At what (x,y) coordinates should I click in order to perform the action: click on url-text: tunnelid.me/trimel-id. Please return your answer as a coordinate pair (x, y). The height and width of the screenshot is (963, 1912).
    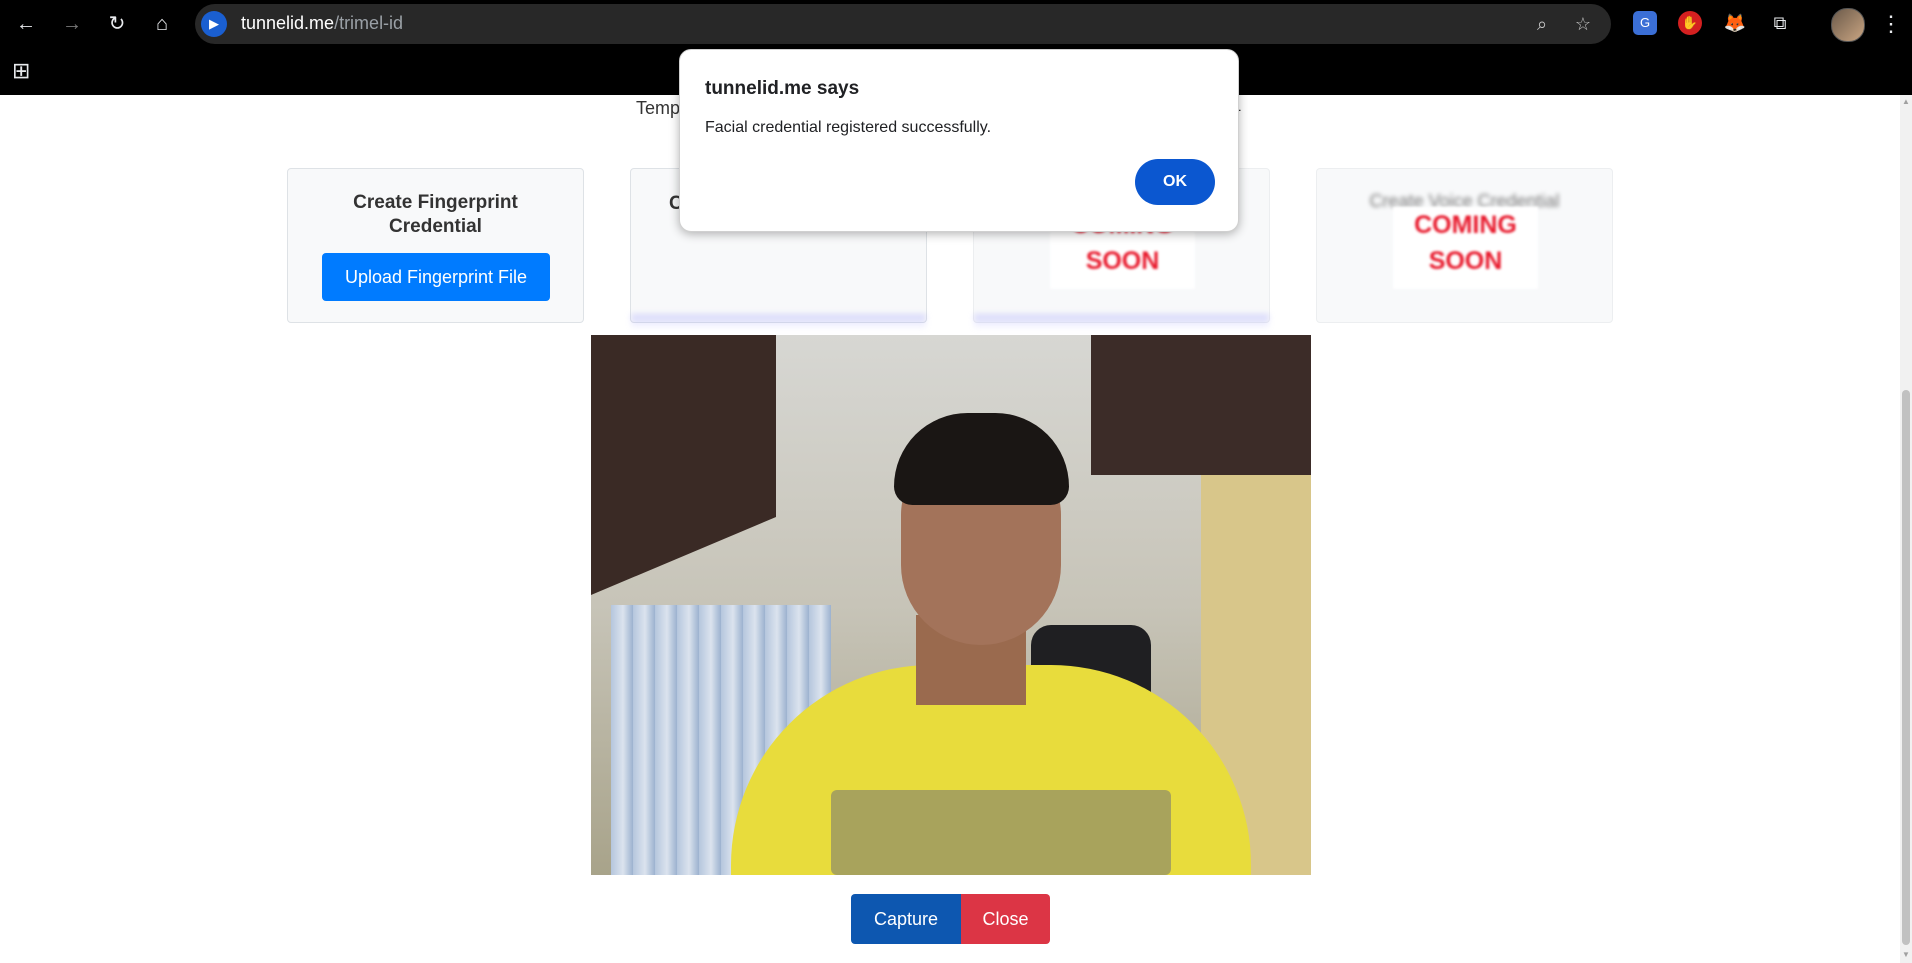
    Looking at the image, I should click on (322, 23).